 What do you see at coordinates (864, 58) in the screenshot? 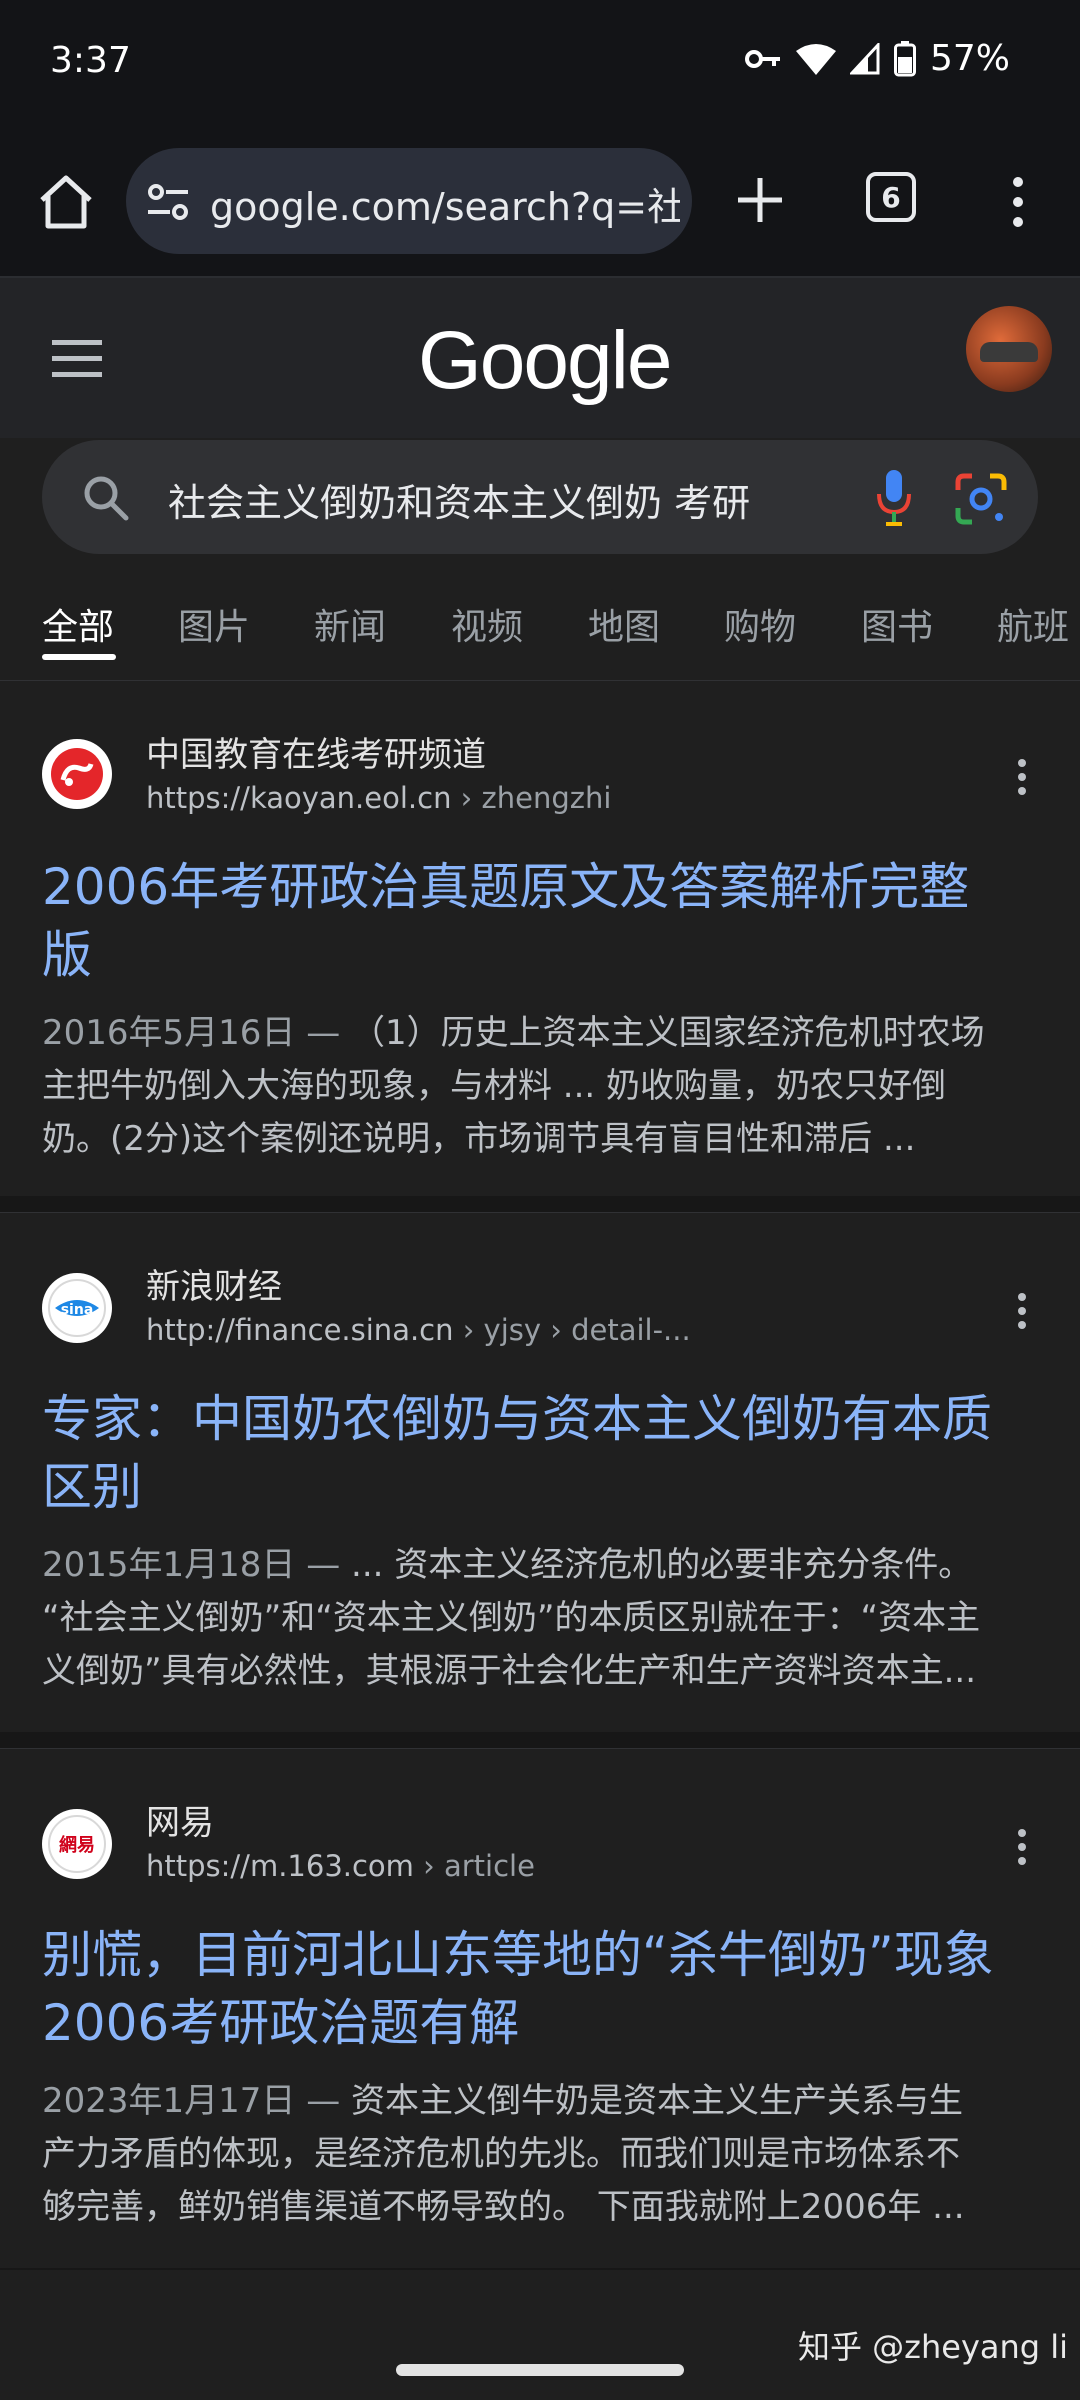
I see `signal-icon` at bounding box center [864, 58].